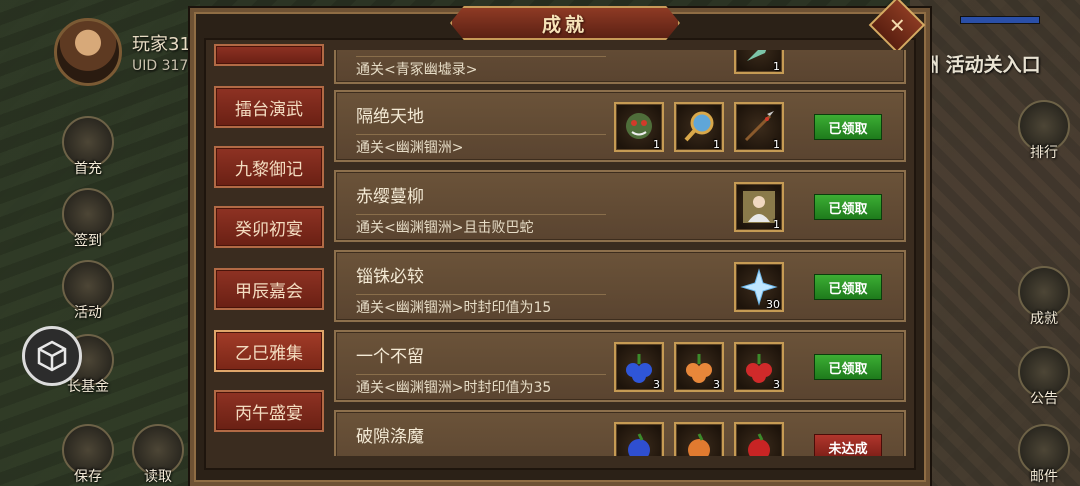  I want to click on achievement-desc: 通关<青冢幽墟录>, so click(481, 67).